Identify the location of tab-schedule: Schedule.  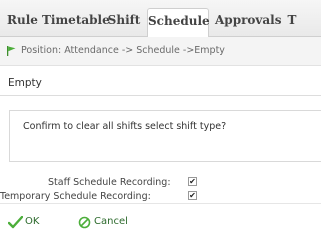
(178, 23).